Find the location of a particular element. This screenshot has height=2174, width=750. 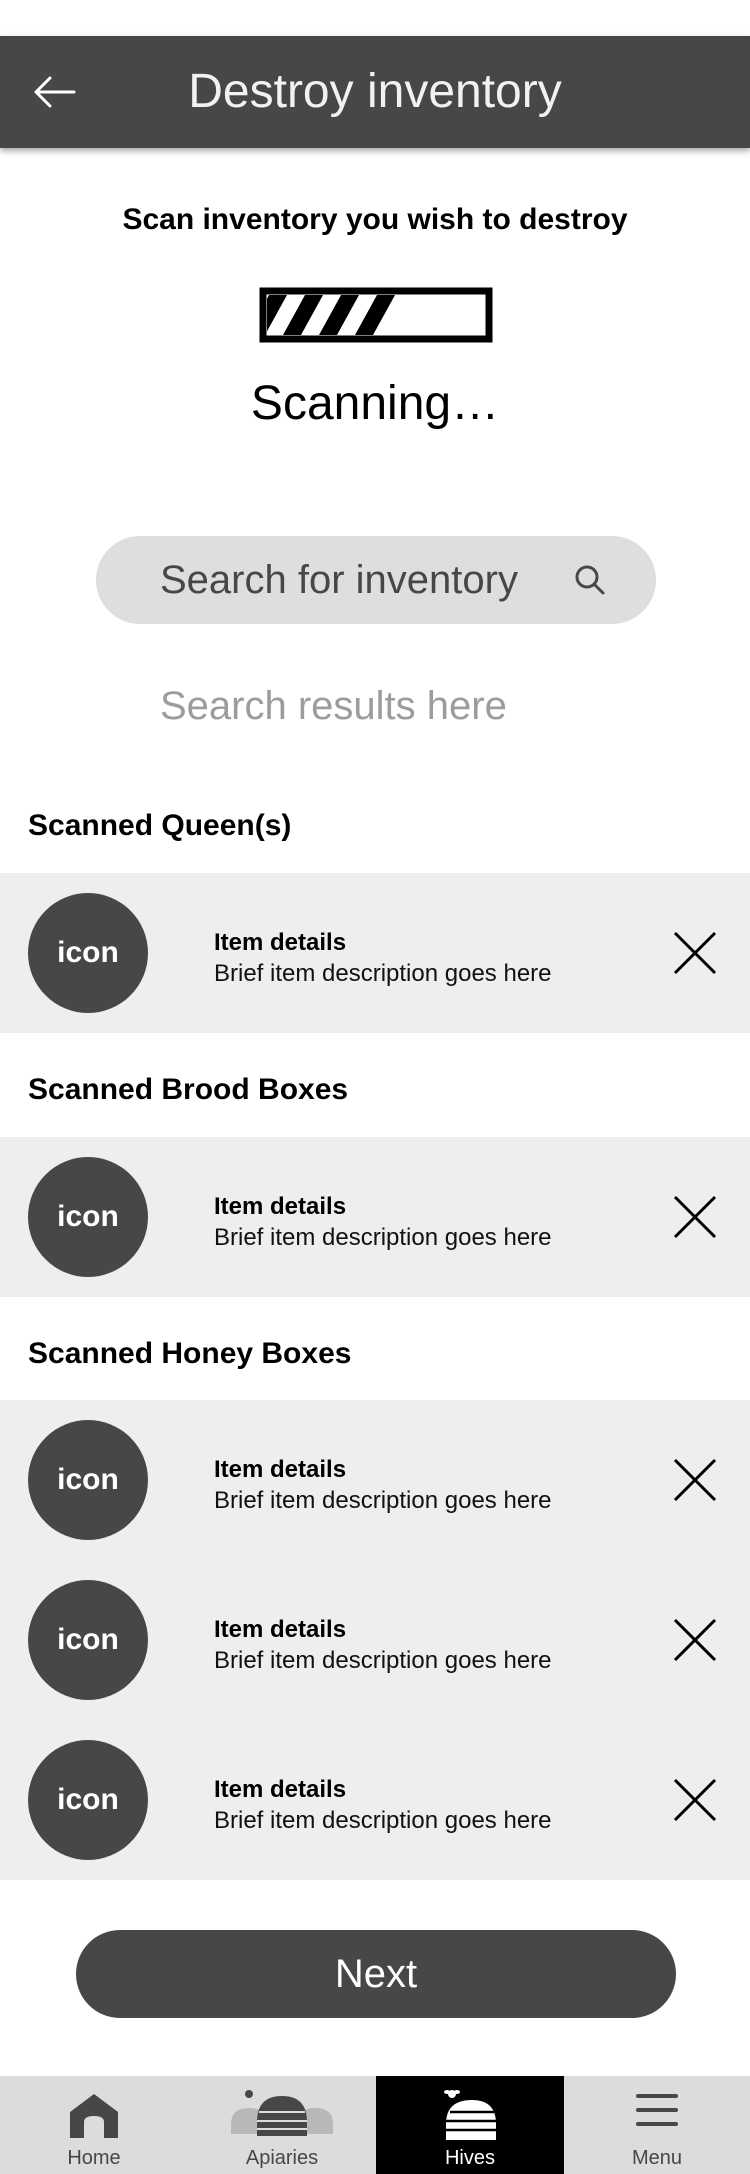

nav-item-apiaries: Apiaries is located at coordinates (282, 2125).